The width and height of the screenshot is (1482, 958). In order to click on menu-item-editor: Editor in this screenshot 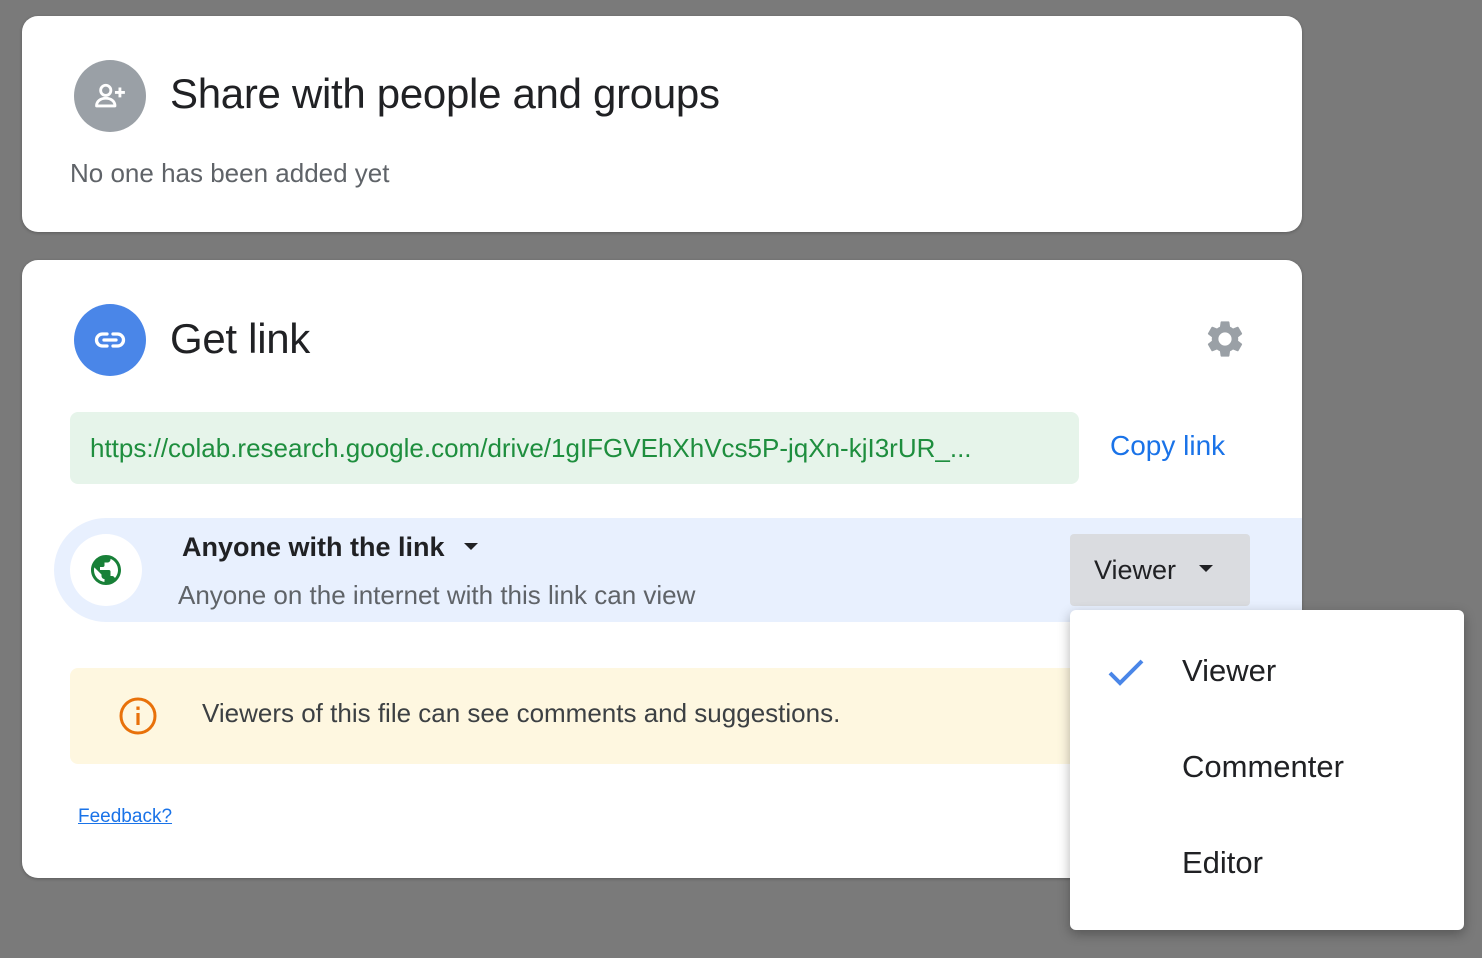, I will do `click(1267, 865)`.